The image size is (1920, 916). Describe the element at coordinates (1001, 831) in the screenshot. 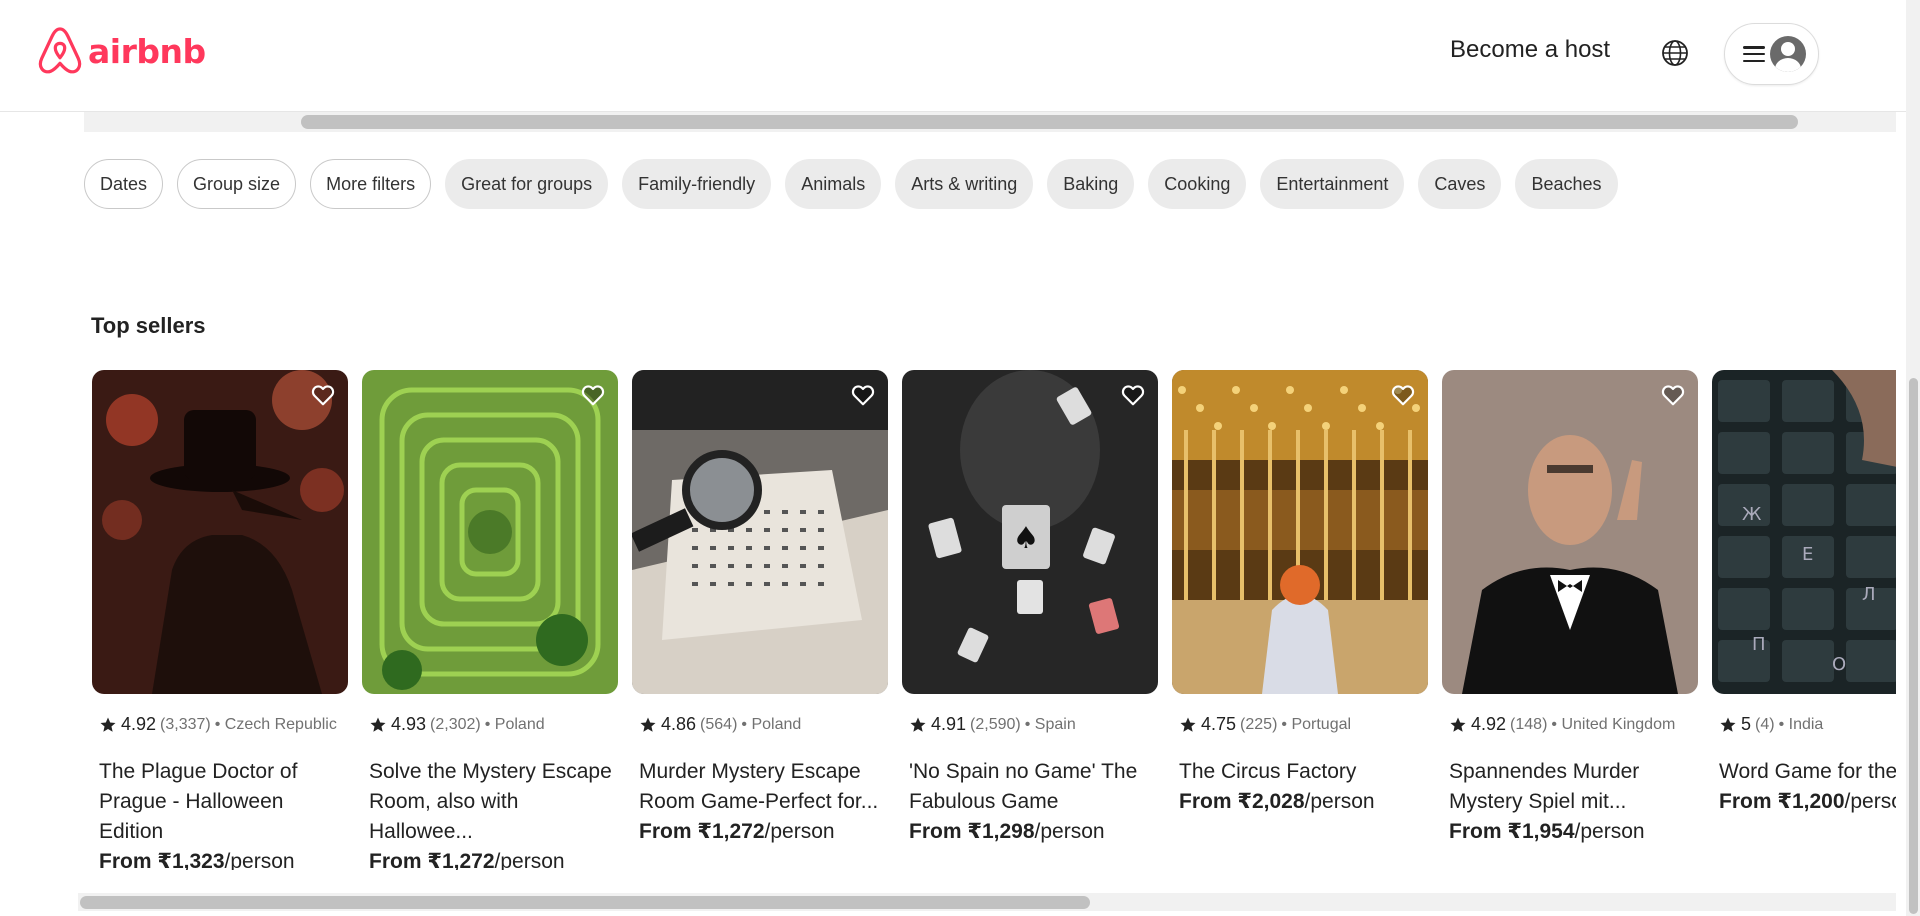

I see `listing-price-amount: ₹1,298` at that location.